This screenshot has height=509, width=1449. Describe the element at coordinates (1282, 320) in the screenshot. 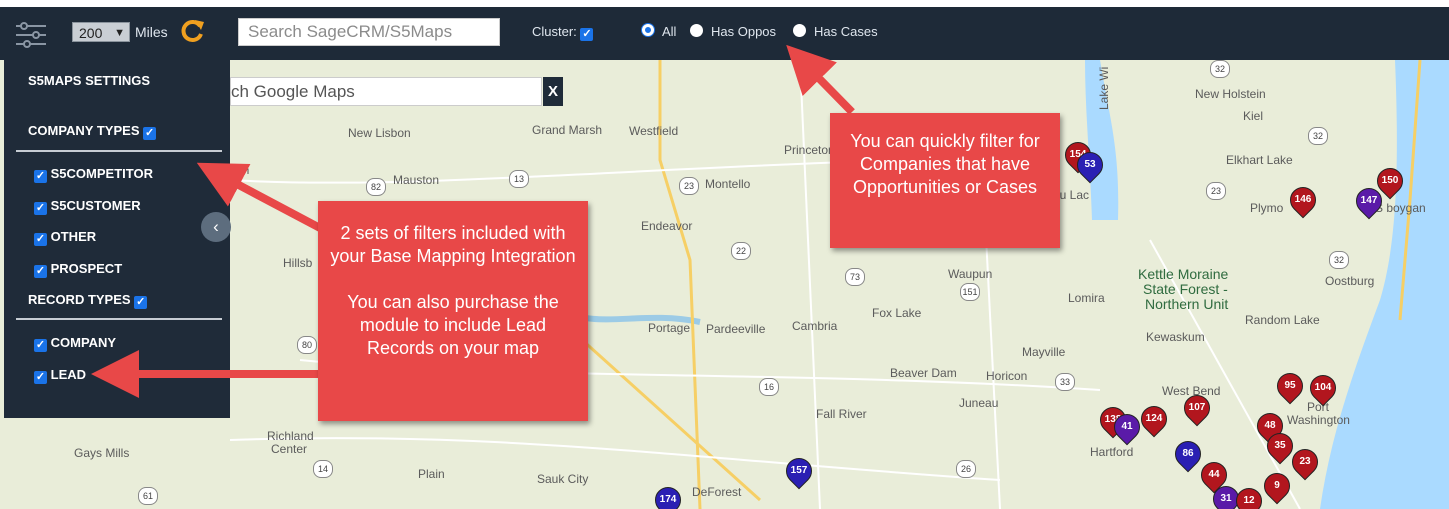

I see `place-label: Random Lake` at that location.